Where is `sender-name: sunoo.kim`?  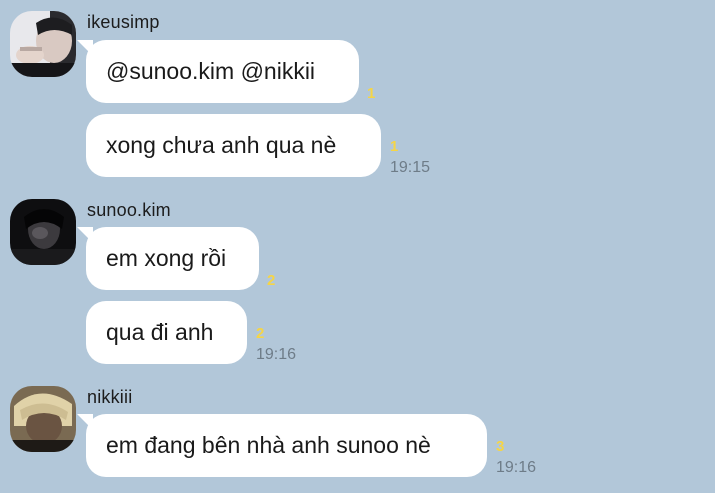
sender-name: sunoo.kim is located at coordinates (129, 210).